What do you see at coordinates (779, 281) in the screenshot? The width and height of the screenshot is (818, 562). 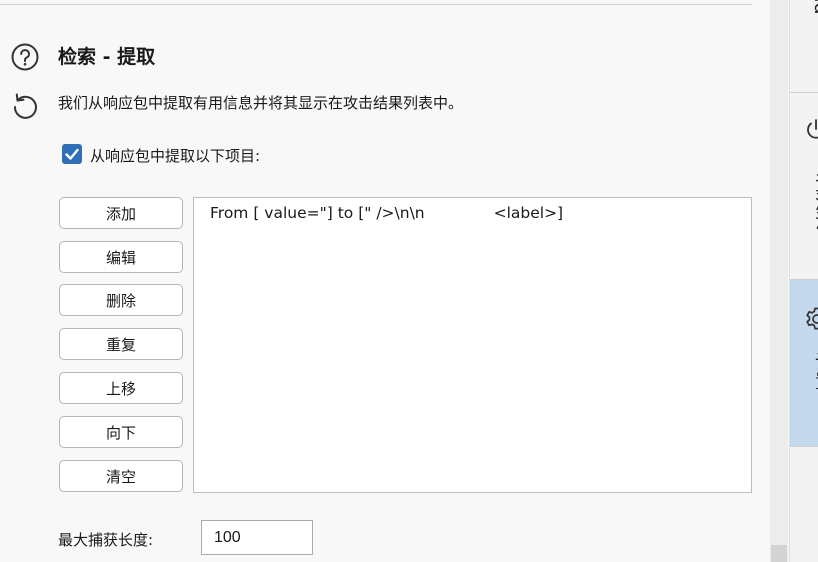 I see `vertical-scrollbar` at bounding box center [779, 281].